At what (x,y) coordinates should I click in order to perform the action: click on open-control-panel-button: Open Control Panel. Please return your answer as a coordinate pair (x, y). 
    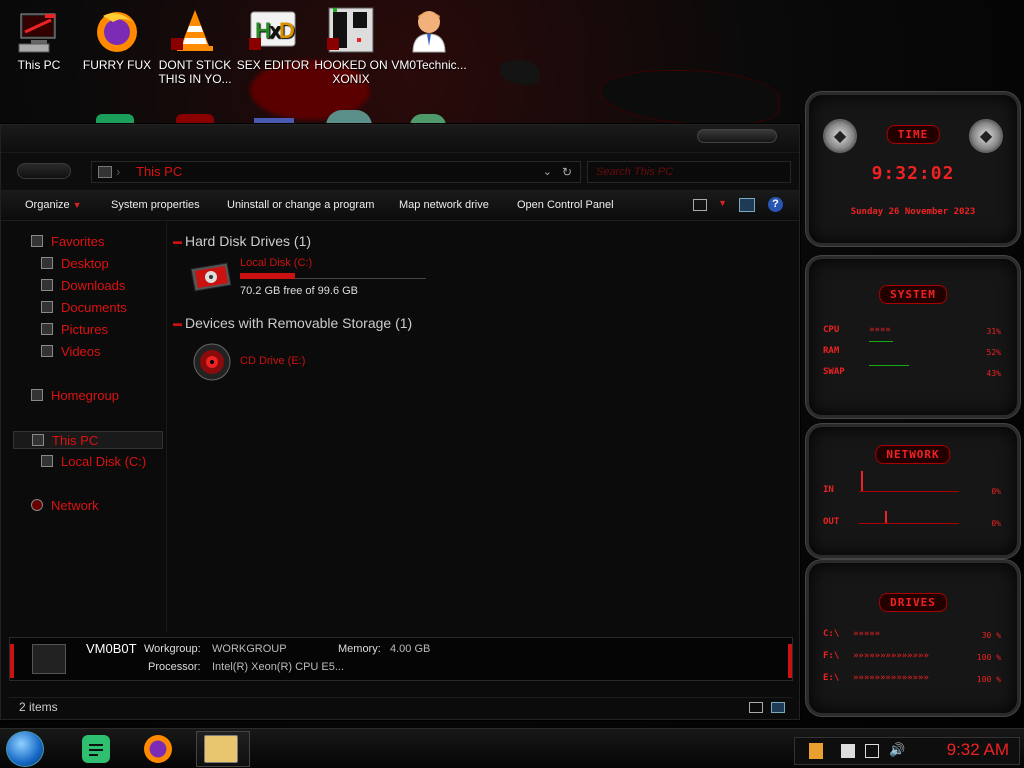
    Looking at the image, I should click on (565, 205).